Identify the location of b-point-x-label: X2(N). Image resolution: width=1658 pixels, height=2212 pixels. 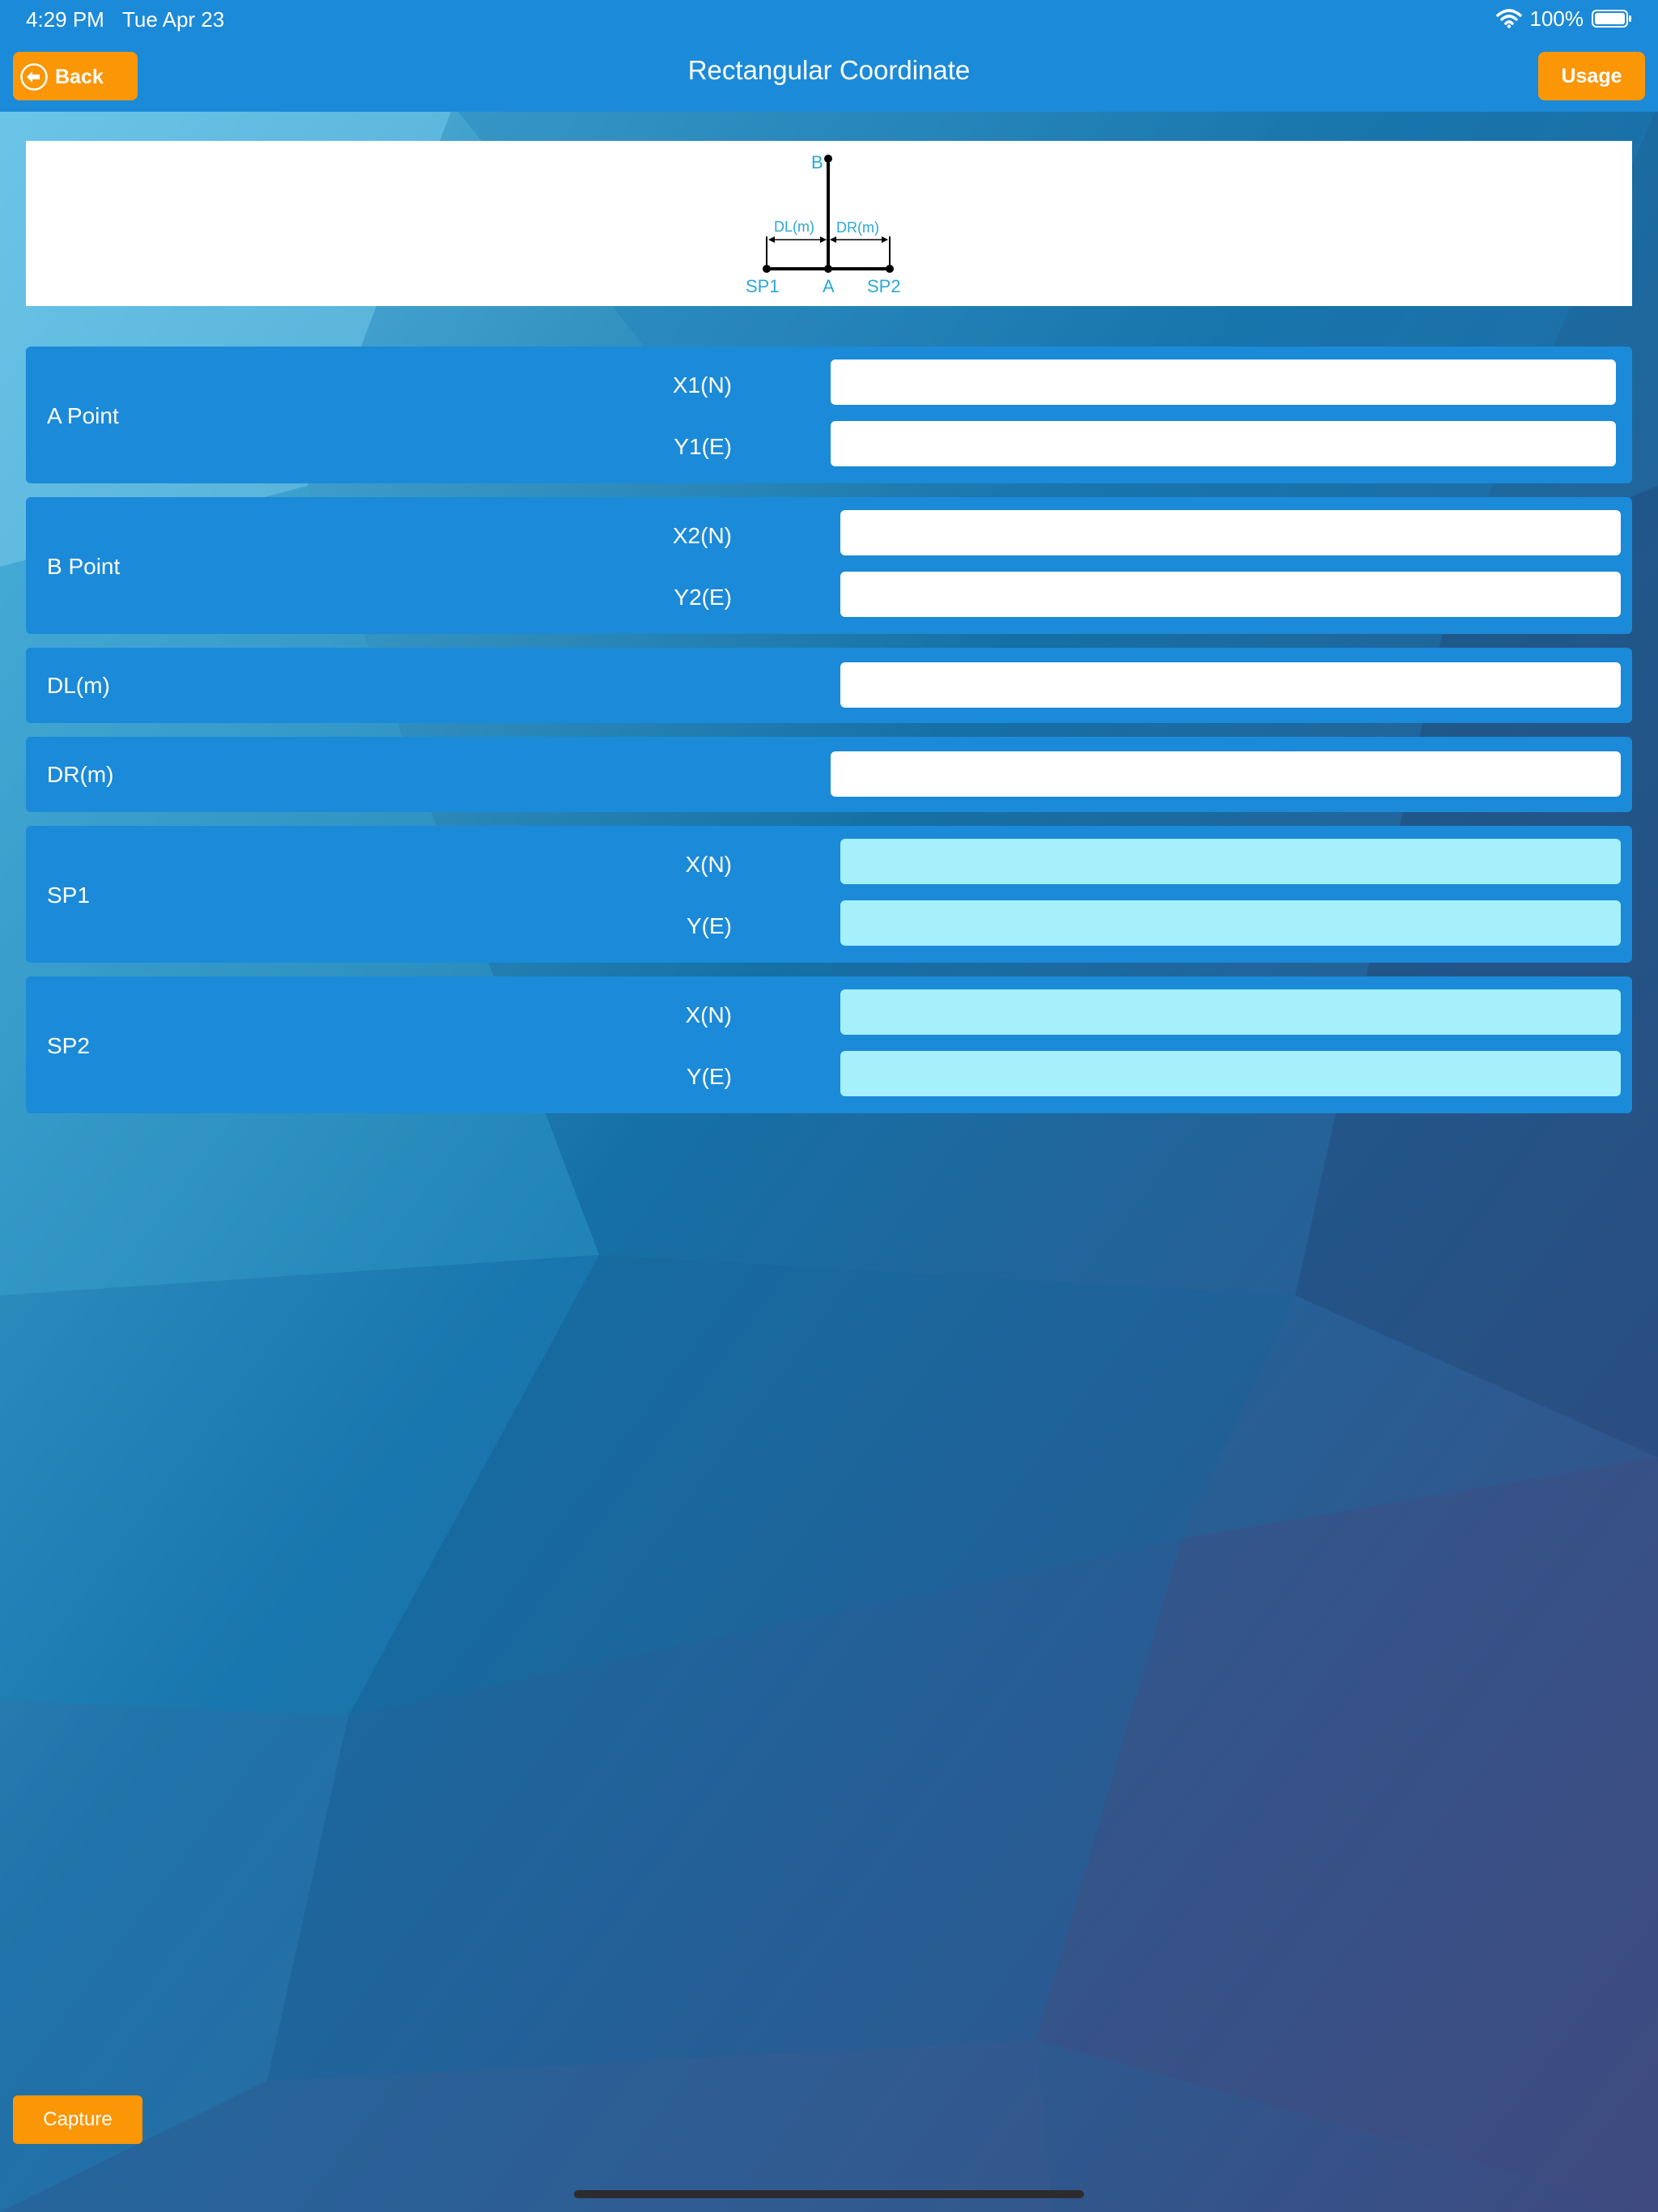
(702, 535).